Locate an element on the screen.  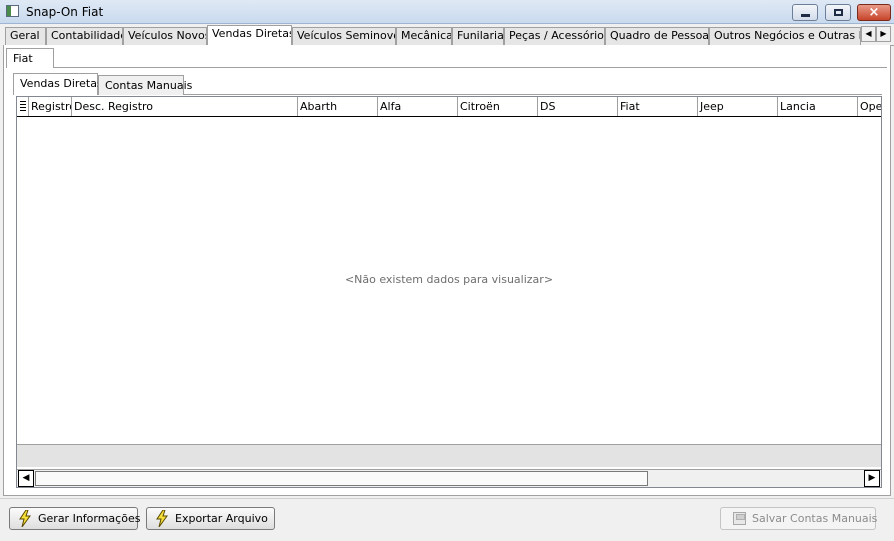
tab-funilaria: Funilaria is located at coordinates (478, 36).